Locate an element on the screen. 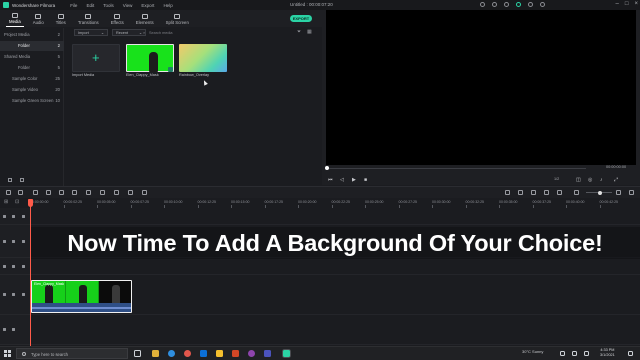 This screenshot has width=640, height=360. render-preview-icon is located at coordinates (507, 192).